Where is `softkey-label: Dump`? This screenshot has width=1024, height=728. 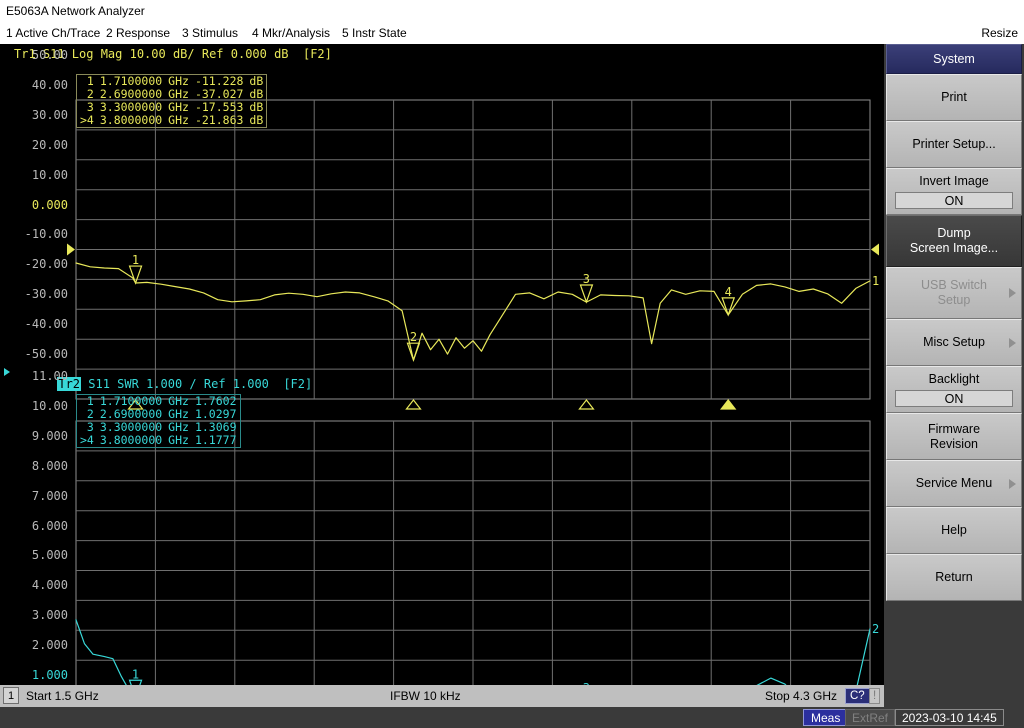
softkey-label: Dump is located at coordinates (954, 233).